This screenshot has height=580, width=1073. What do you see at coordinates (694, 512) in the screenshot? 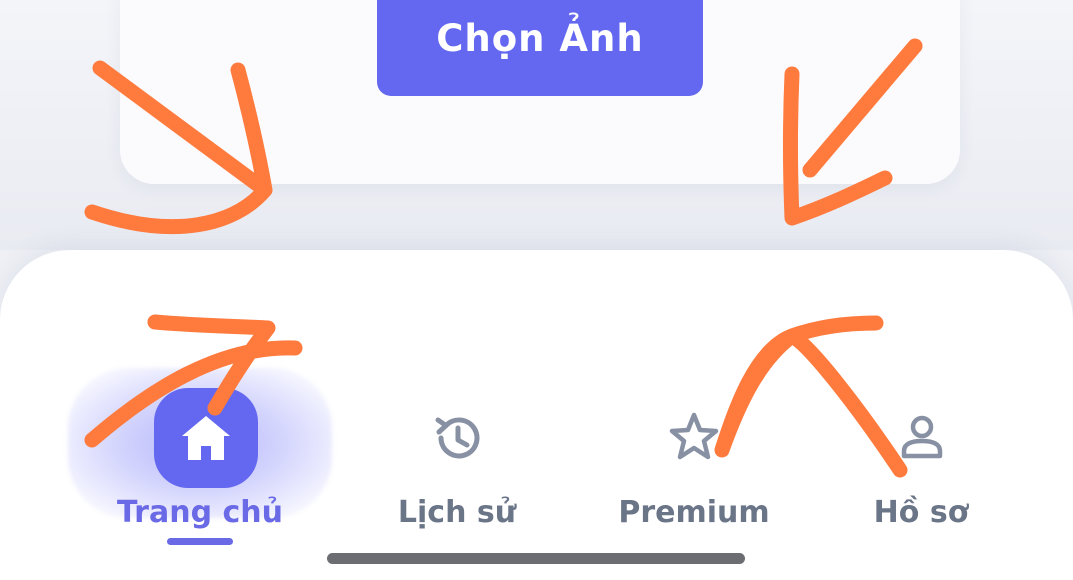
I see `nav-item-premium-label: Premium` at bounding box center [694, 512].